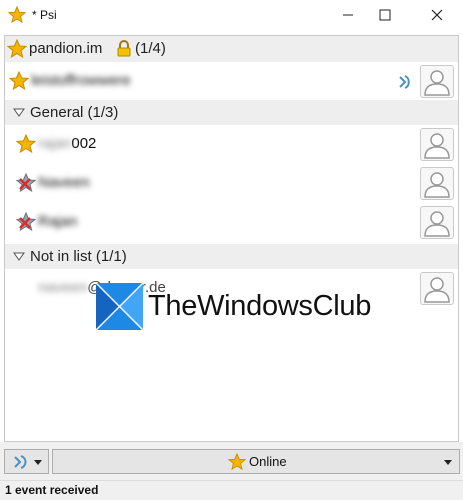 The width and height of the screenshot is (463, 500). I want to click on account-header: pandion.im (1/4), so click(231, 49).